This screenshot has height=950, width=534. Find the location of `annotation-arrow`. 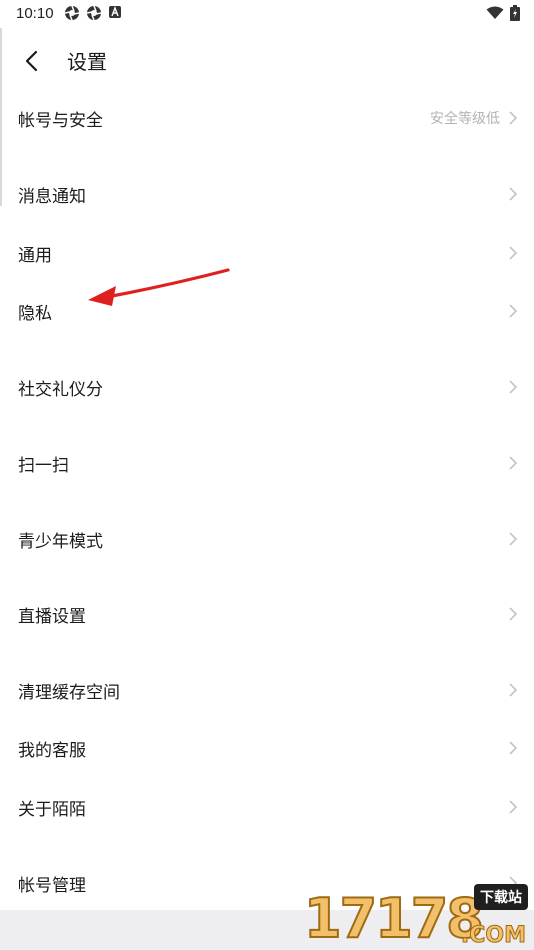

annotation-arrow is located at coordinates (159, 287).